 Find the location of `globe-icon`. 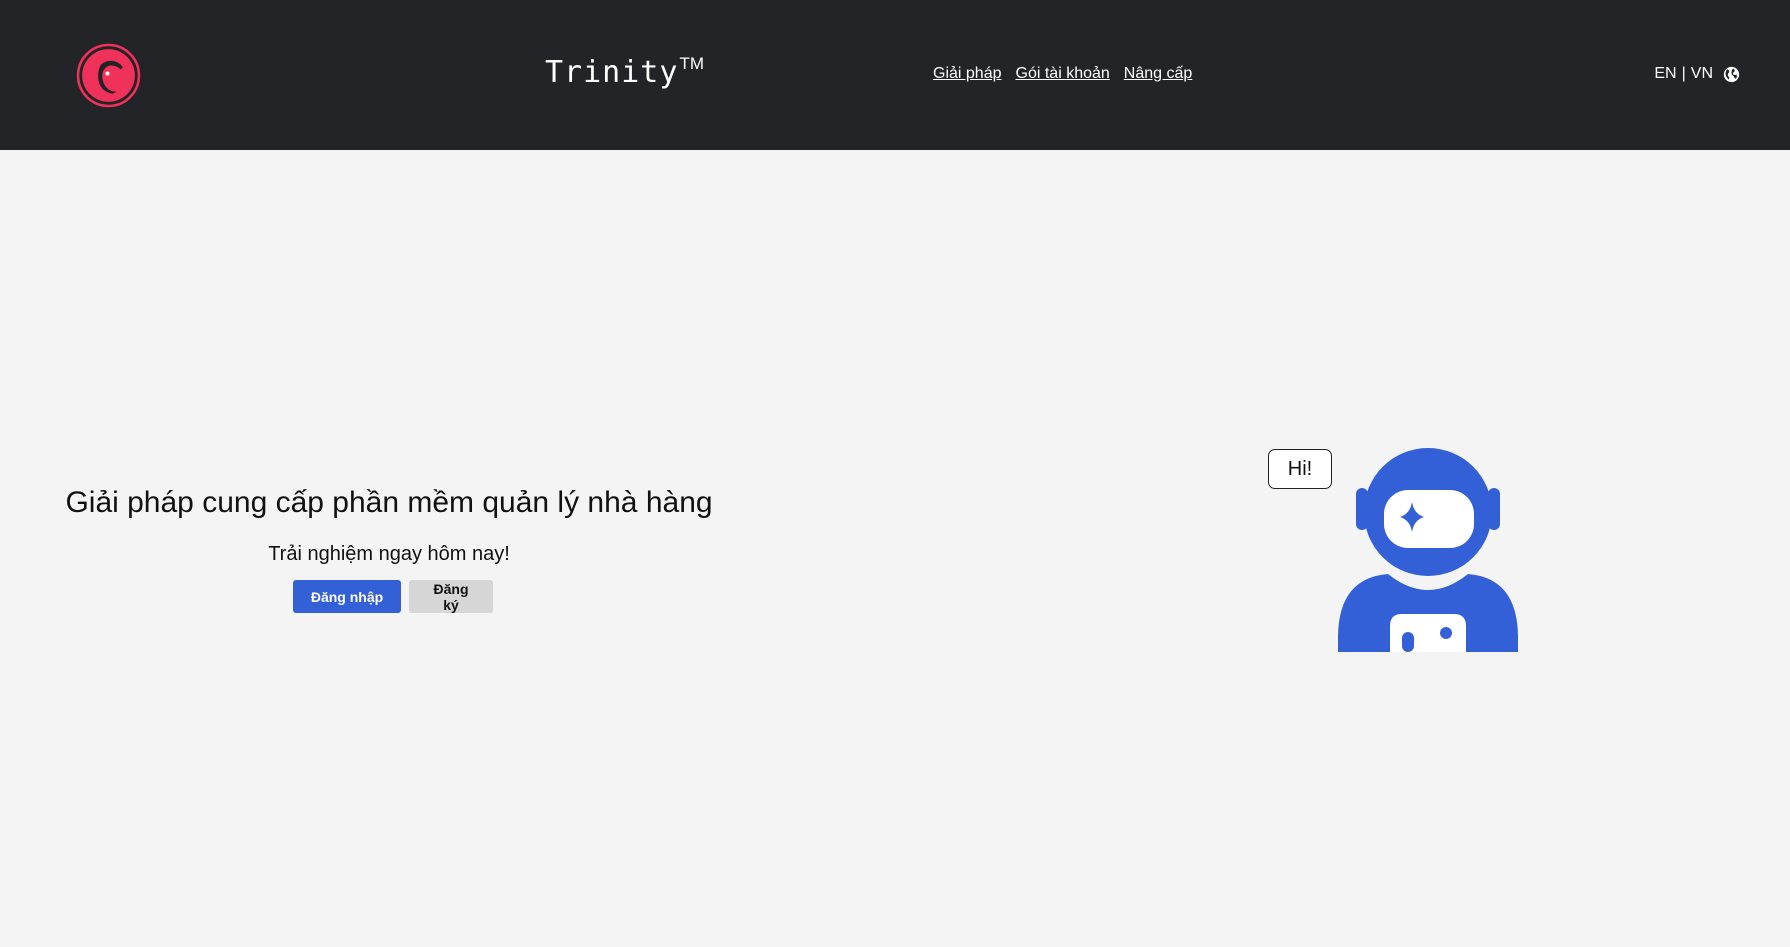

globe-icon is located at coordinates (1731, 74).